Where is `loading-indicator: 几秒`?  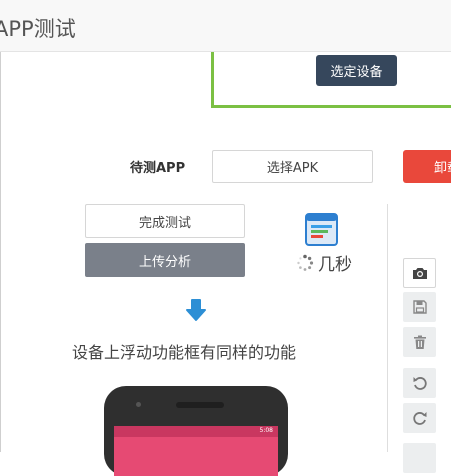
loading-indicator: 几秒 is located at coordinates (324, 262).